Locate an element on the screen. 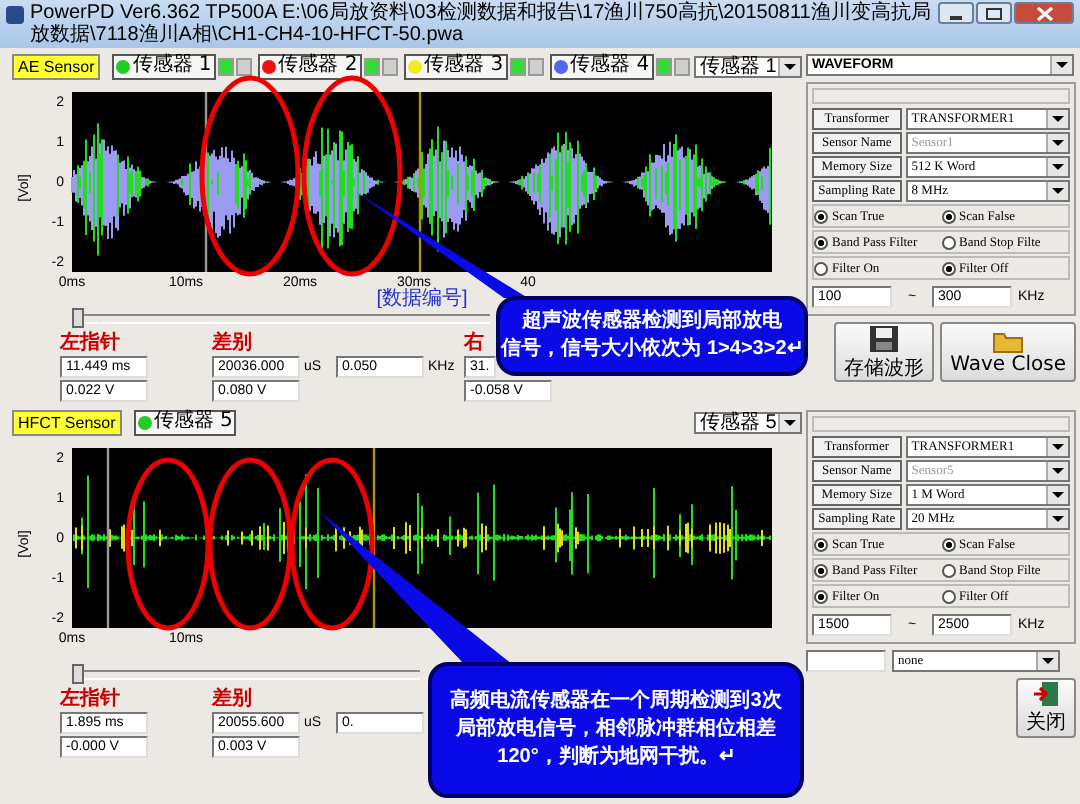 The width and height of the screenshot is (1080, 804). app-icon is located at coordinates (15, 15).